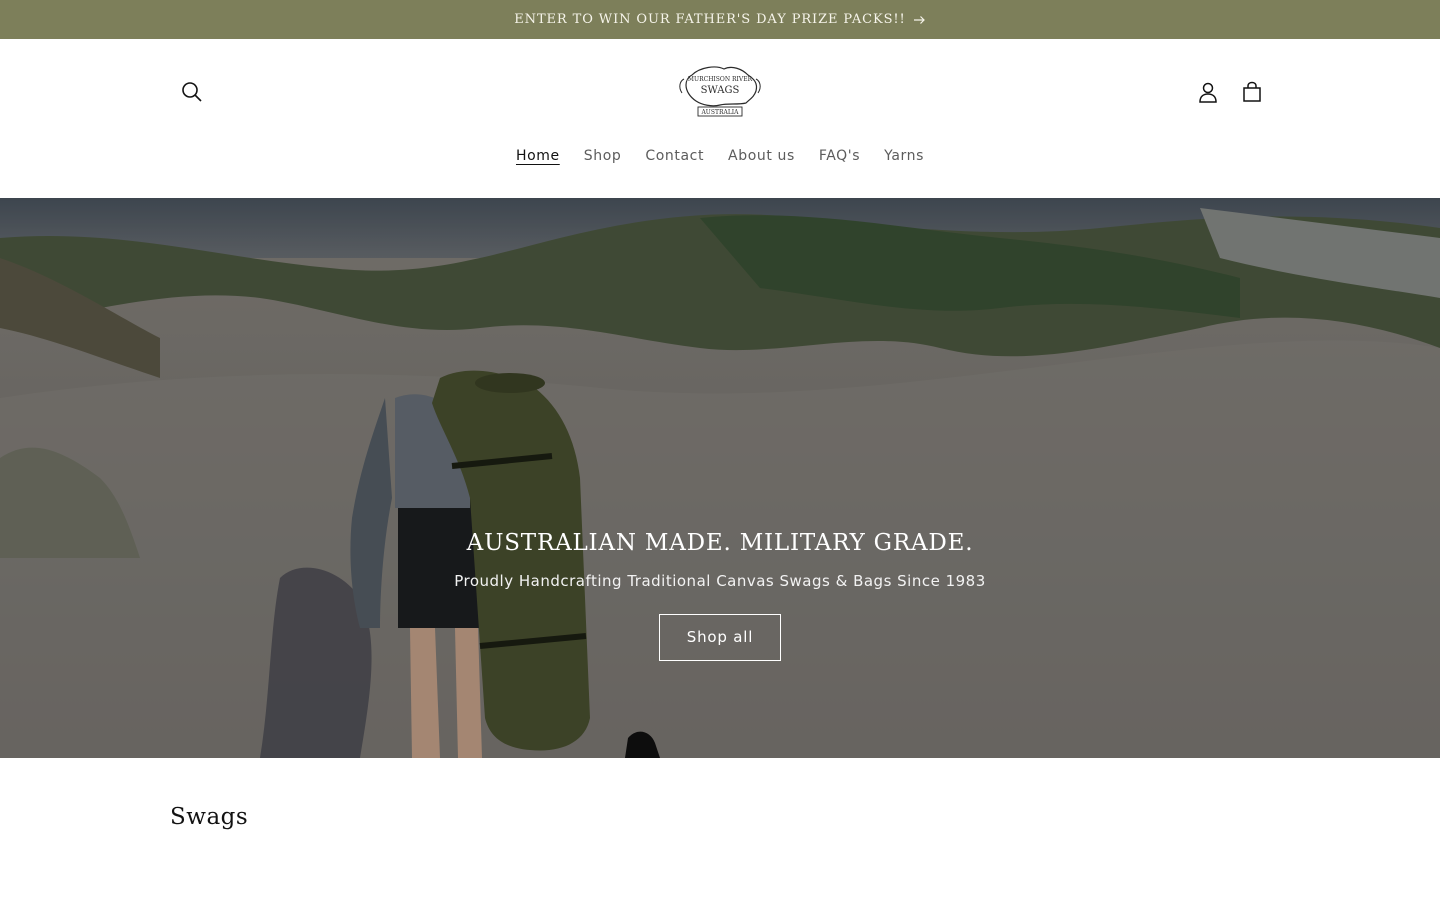  What do you see at coordinates (904, 156) in the screenshot?
I see `nav-item-yarns: Yarns` at bounding box center [904, 156].